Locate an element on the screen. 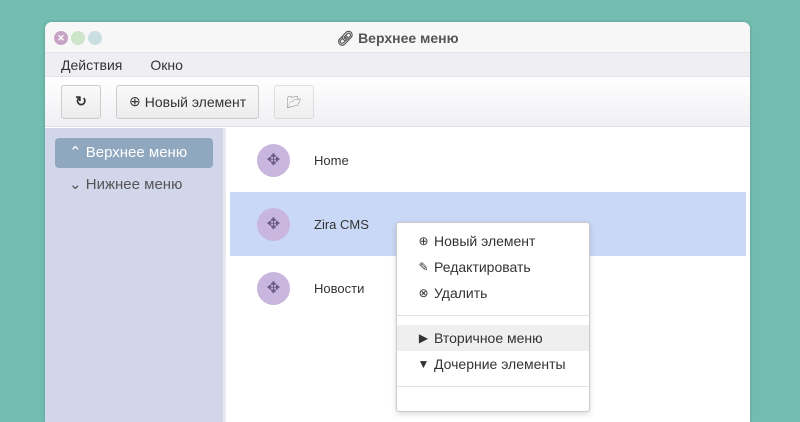 Image resolution: width=800 pixels, height=422 pixels. link-icon: 🔗︎ is located at coordinates (345, 38).